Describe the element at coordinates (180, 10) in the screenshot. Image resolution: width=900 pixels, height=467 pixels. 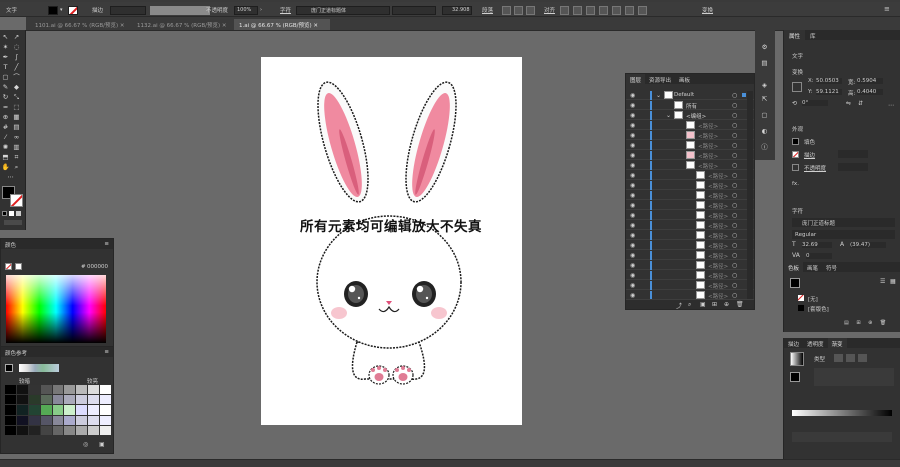
I see `variable-width-profile` at that location.